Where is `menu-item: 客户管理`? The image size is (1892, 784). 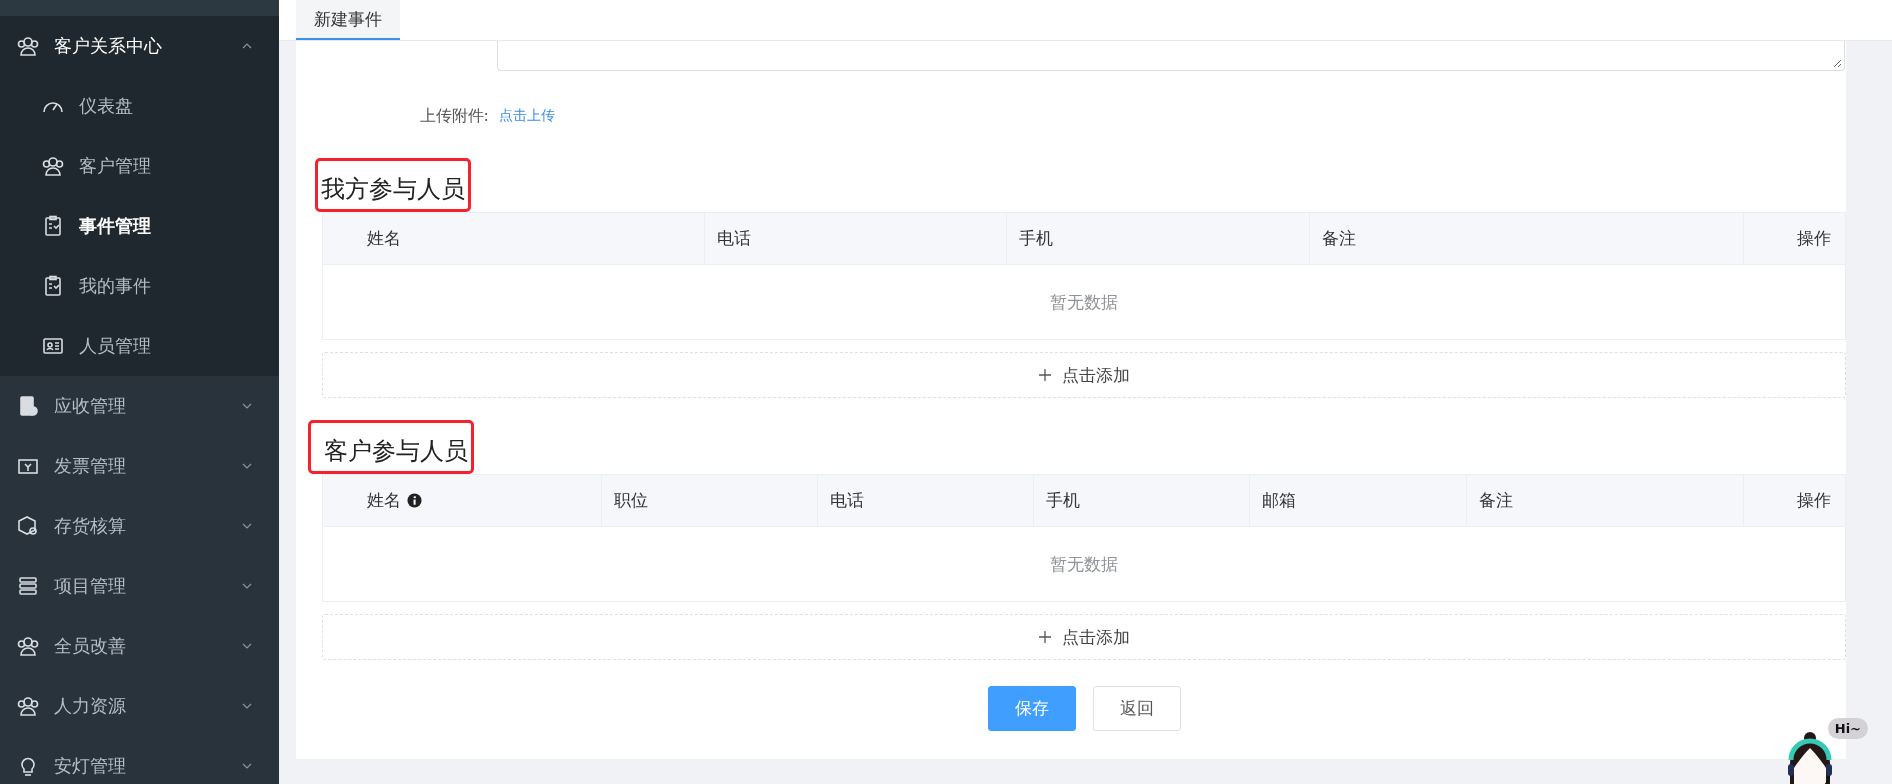 menu-item: 客户管理 is located at coordinates (139, 166).